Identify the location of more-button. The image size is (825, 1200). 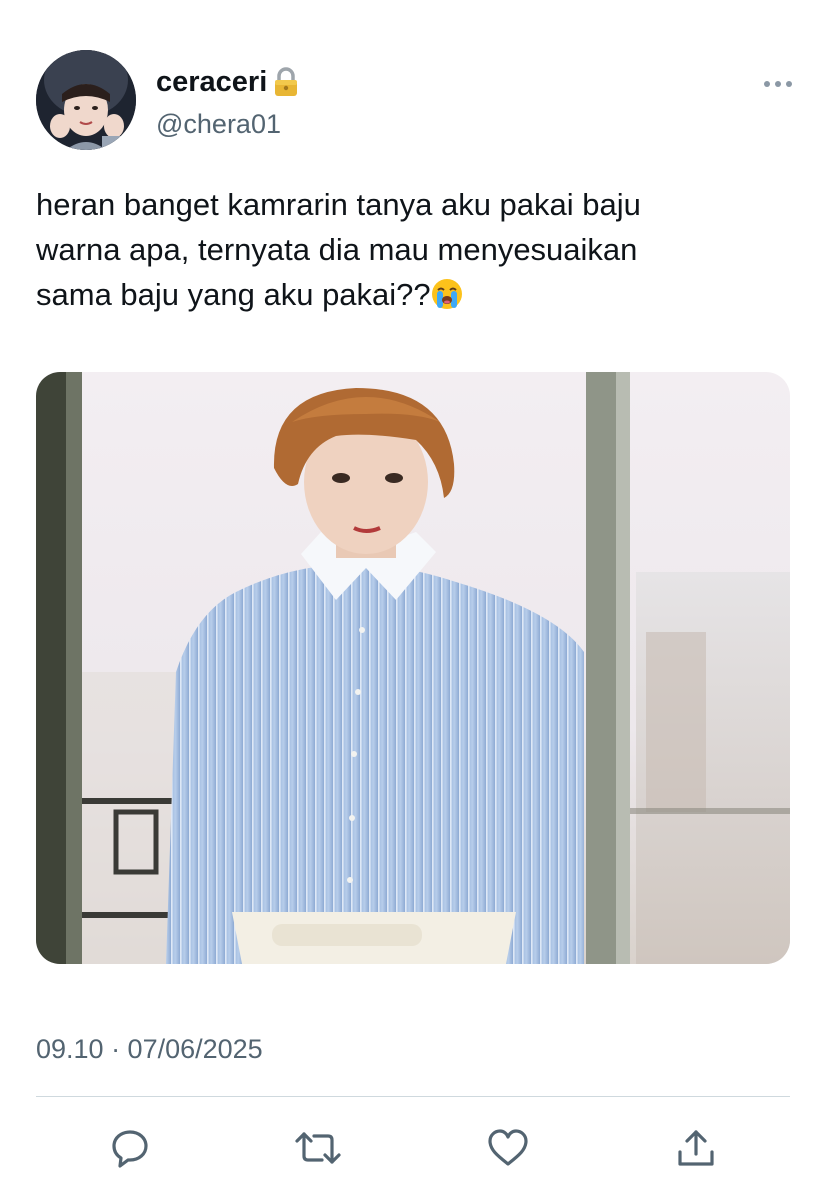
(778, 84).